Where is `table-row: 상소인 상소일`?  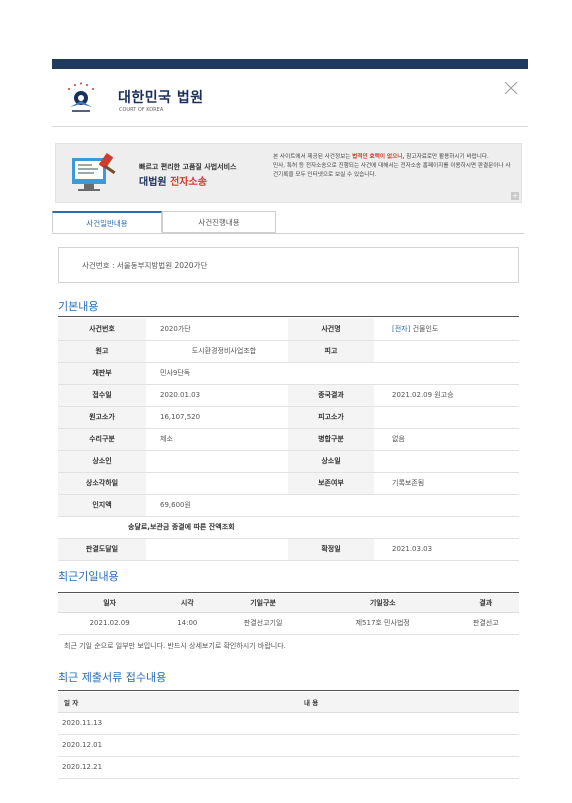 table-row: 상소인 상소일 is located at coordinates (288, 461).